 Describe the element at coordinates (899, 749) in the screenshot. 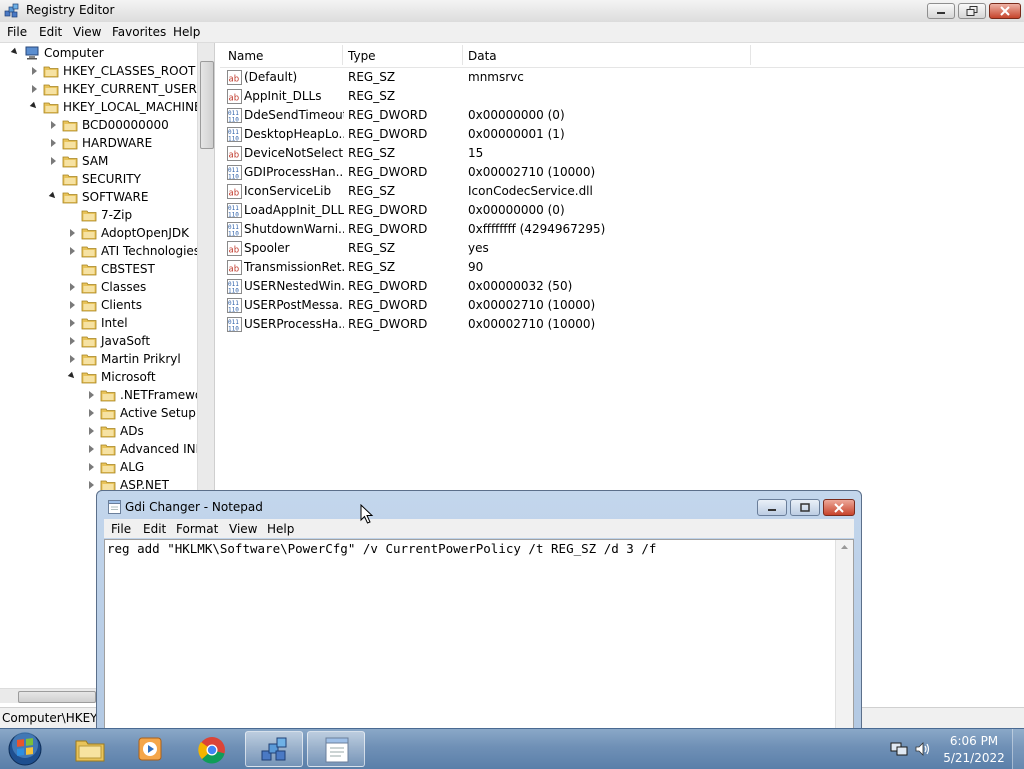

I see `network-icon` at that location.